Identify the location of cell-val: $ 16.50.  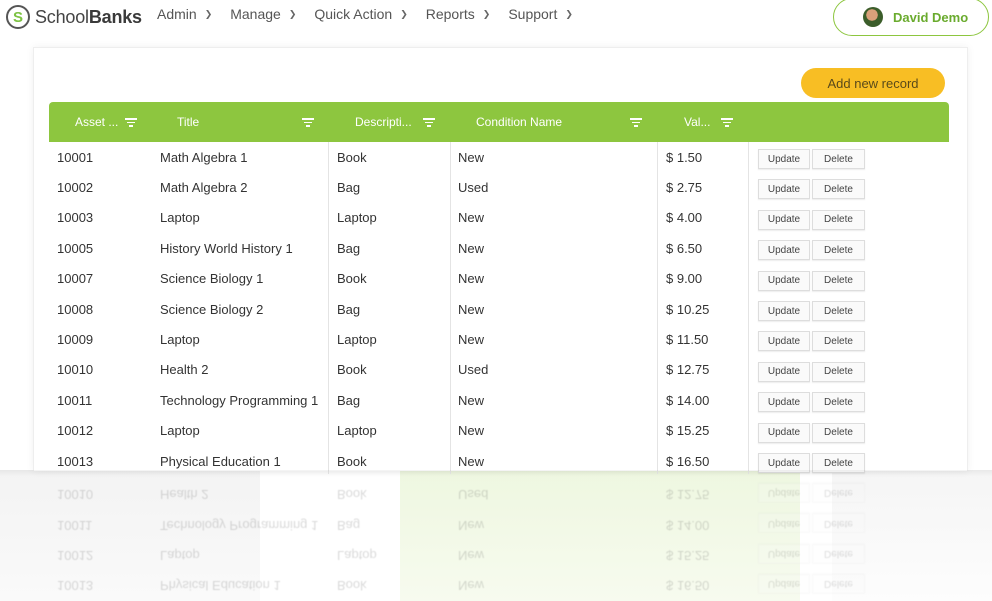
(688, 586).